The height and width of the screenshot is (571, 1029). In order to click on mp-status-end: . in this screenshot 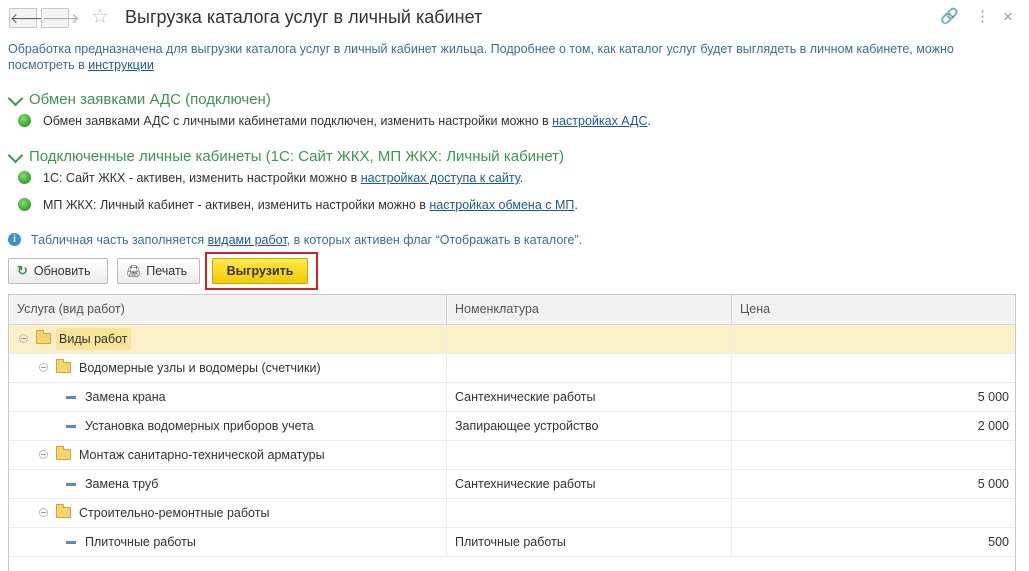, I will do `click(576, 205)`.